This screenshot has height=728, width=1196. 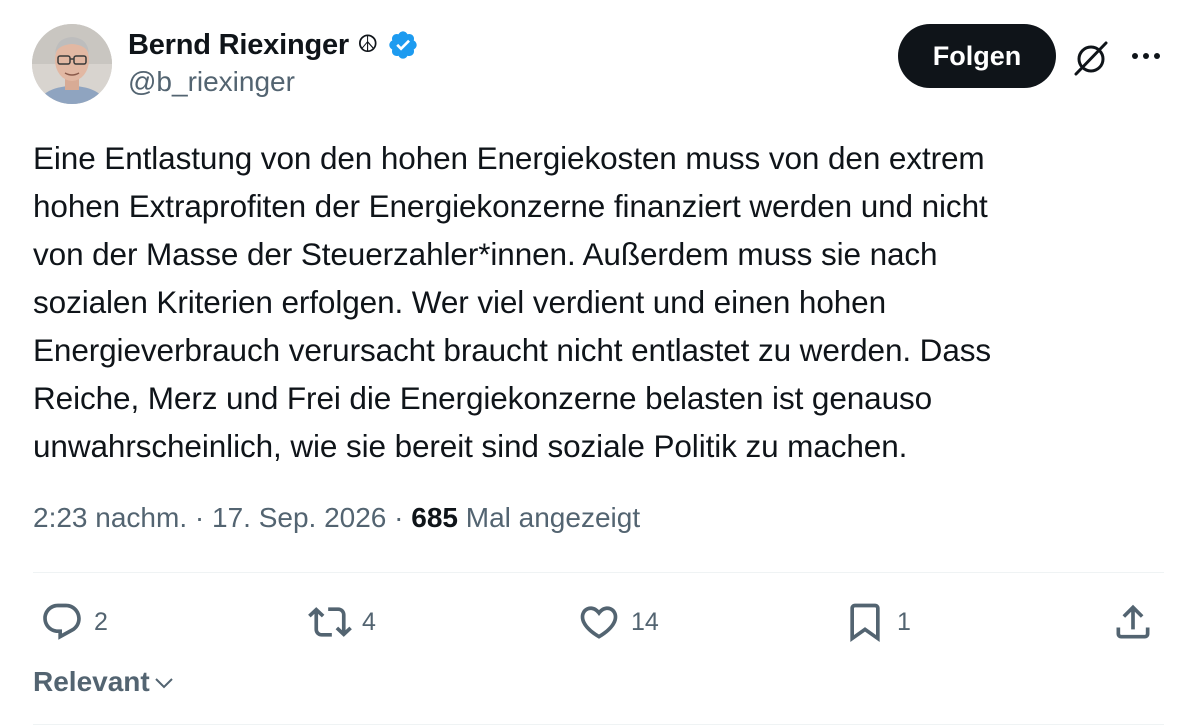 I want to click on bookmark-button: 1, so click(x=877, y=622).